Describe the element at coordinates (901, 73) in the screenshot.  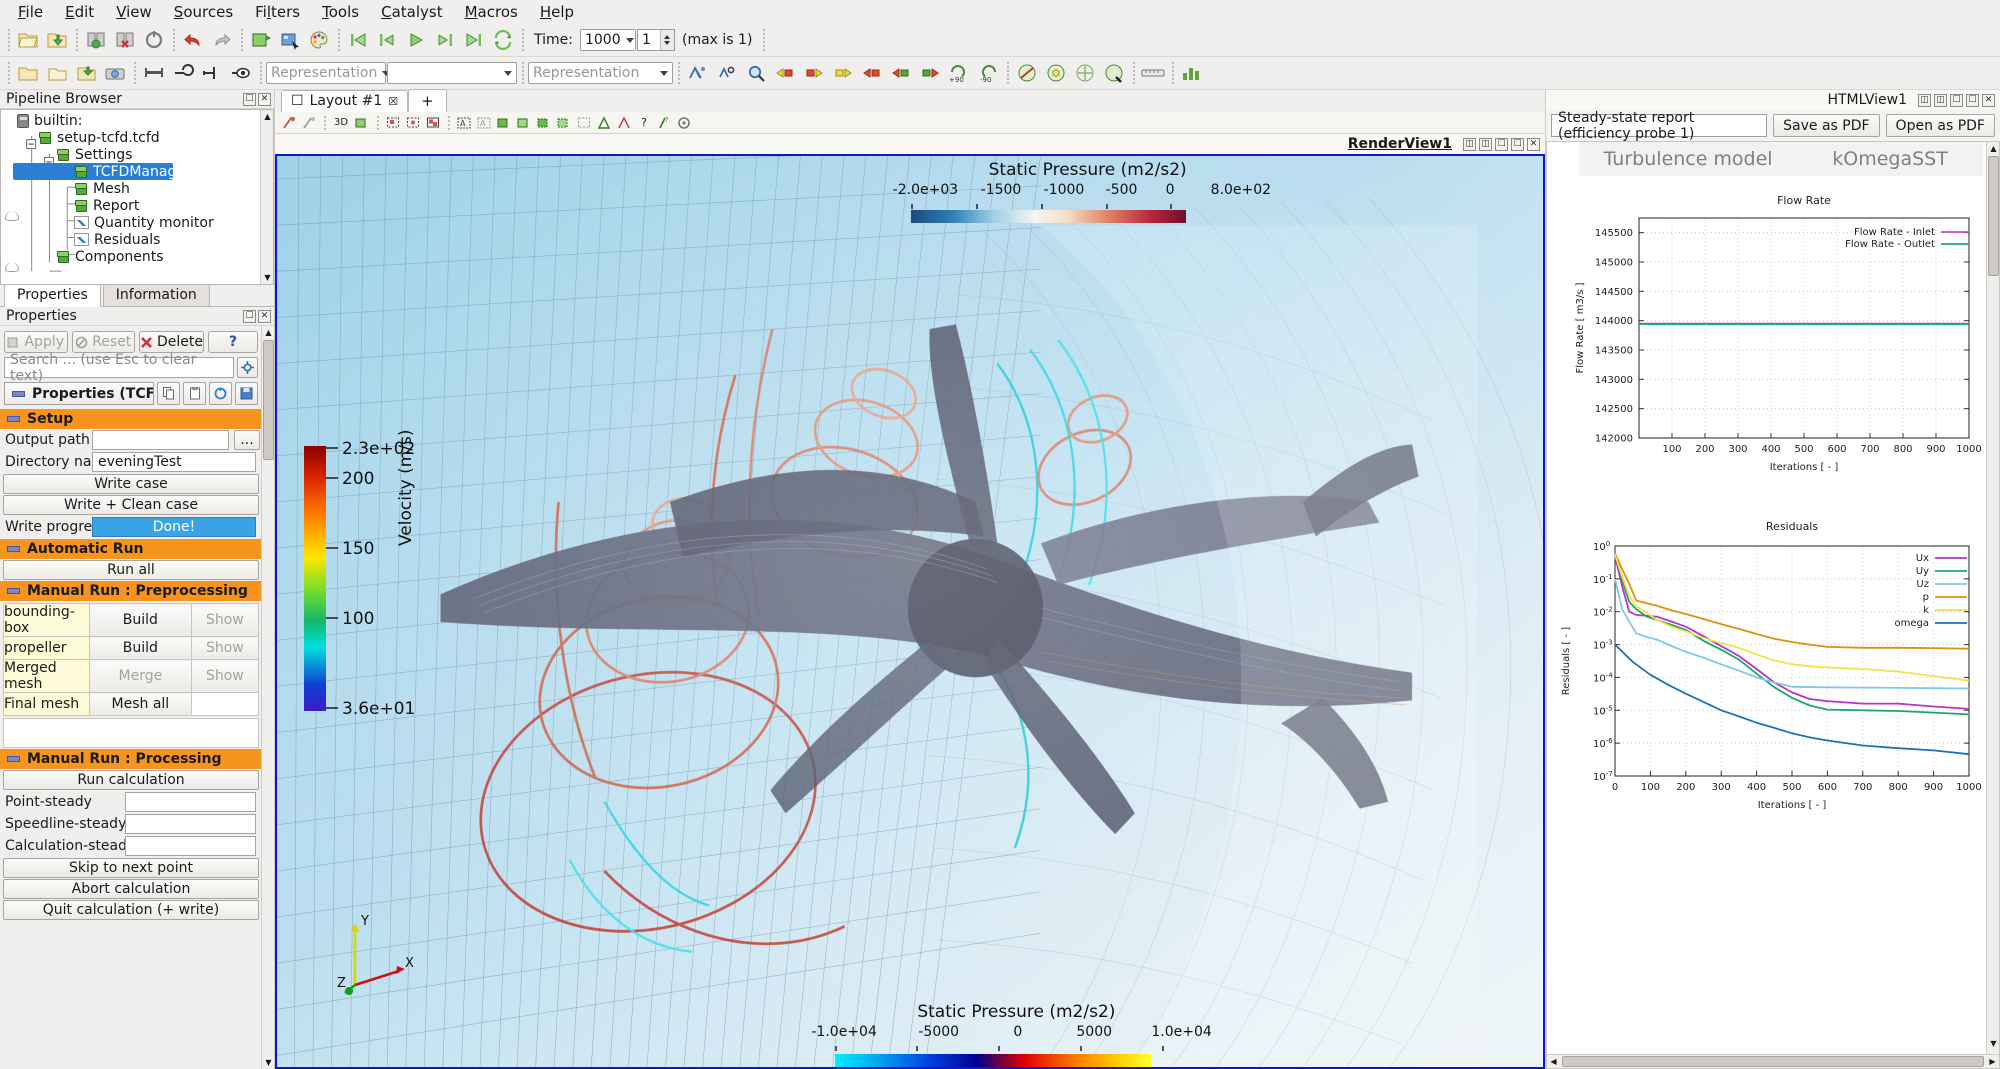
I see `neg-z-view-icon` at that location.